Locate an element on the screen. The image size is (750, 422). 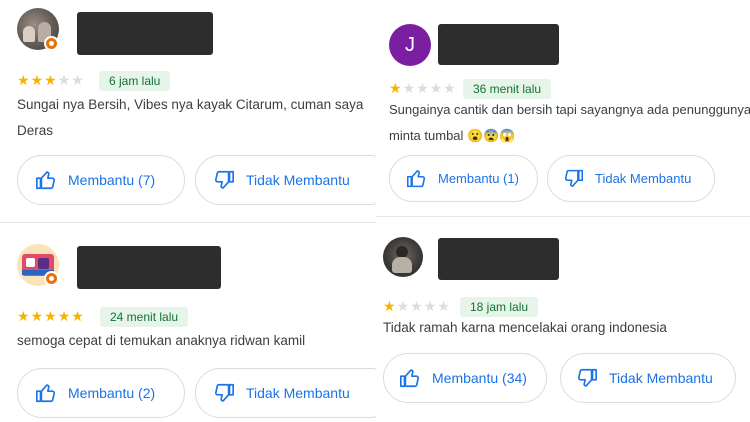
helpful-button-label: Membantu (7) is located at coordinates (112, 180).